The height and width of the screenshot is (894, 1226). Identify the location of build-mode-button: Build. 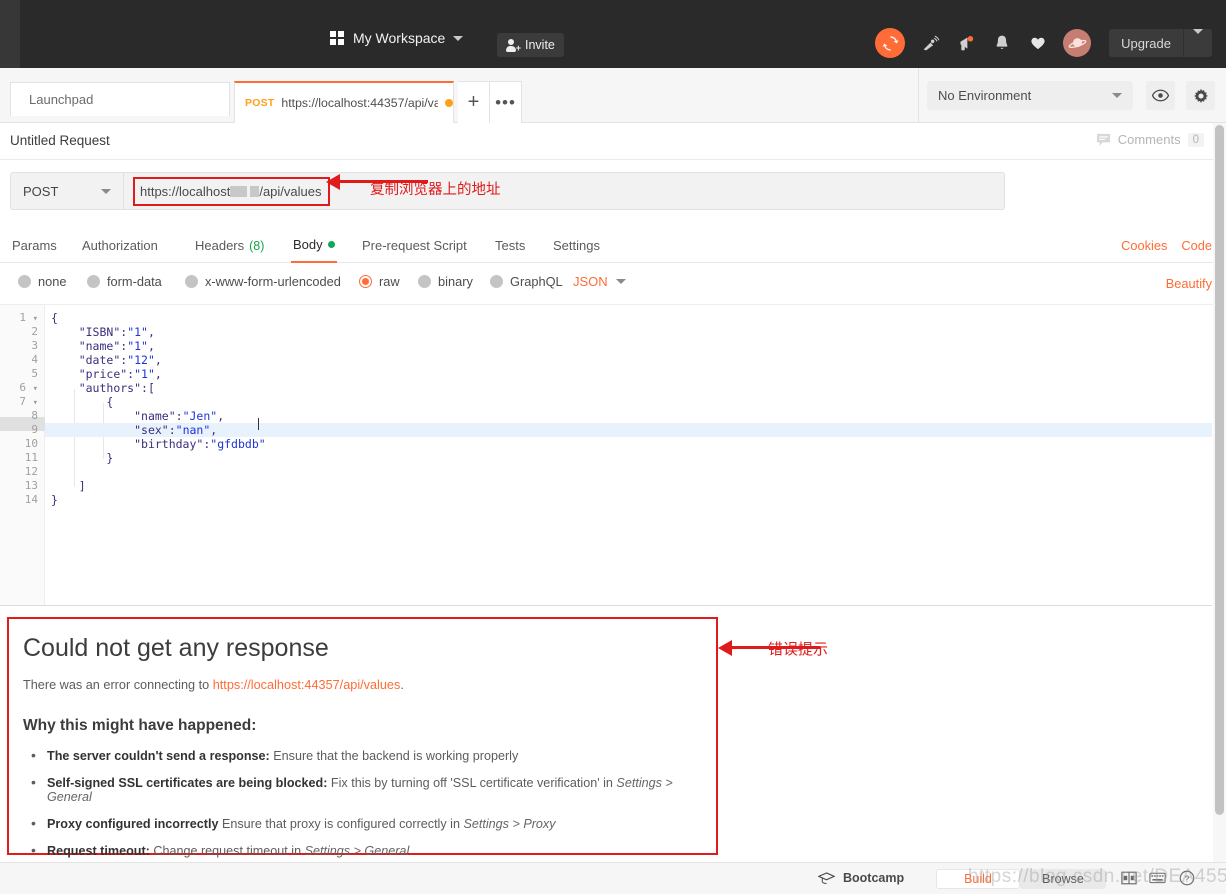
(978, 879).